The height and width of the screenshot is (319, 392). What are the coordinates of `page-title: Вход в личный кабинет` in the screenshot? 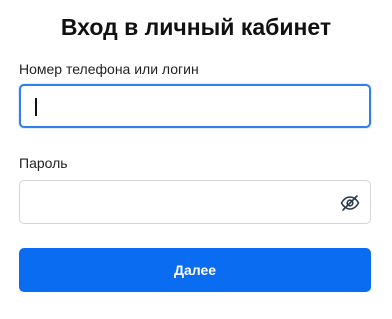 It's located at (196, 27).